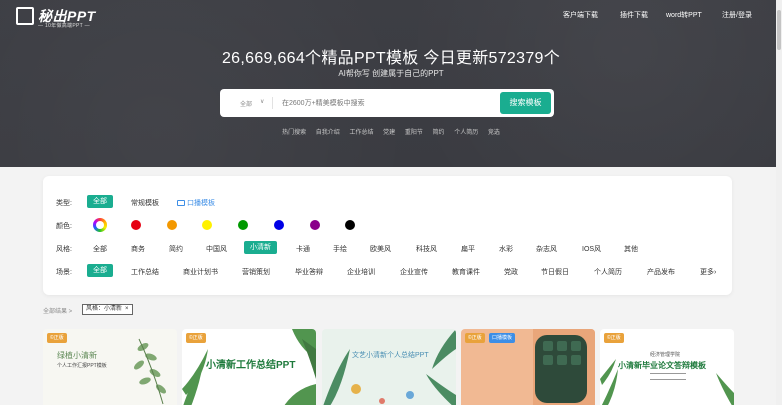  Describe the element at coordinates (340, 249) in the screenshot. I see `style-option: 手绘` at that location.